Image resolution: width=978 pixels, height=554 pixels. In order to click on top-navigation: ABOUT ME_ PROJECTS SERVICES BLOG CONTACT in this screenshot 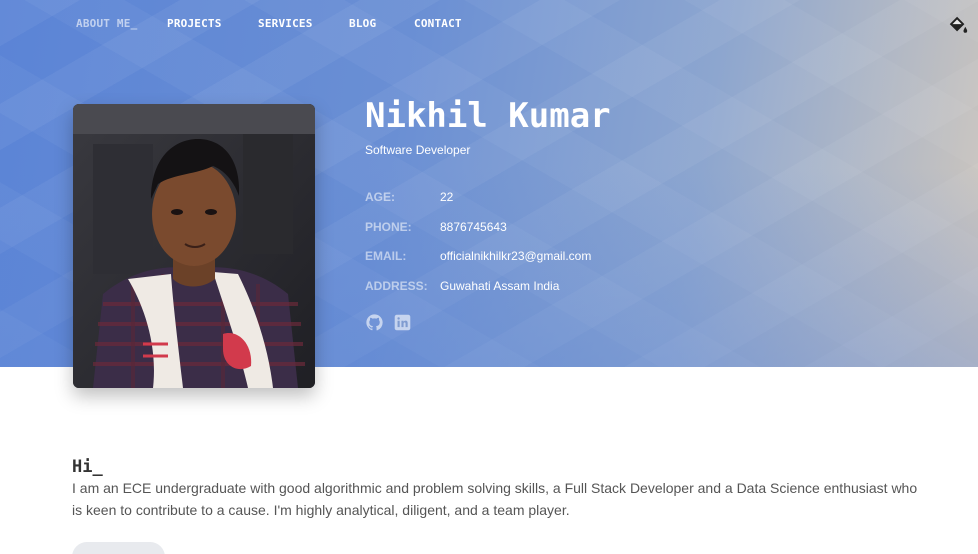, I will do `click(275, 23)`.